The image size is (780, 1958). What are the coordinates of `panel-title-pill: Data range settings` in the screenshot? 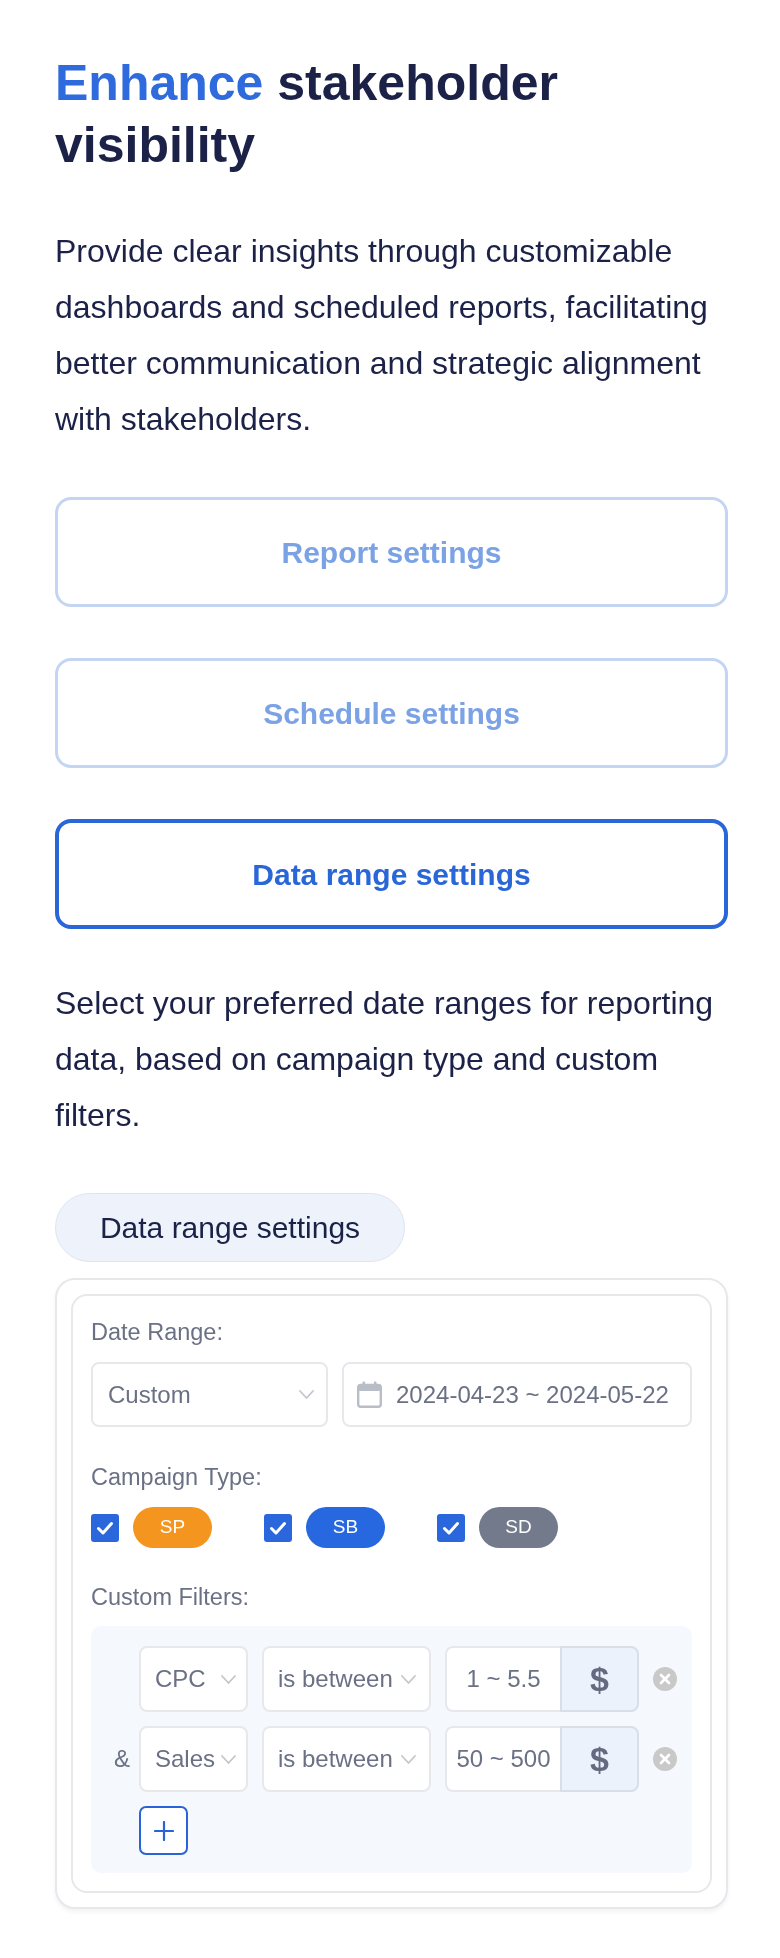 It's located at (230, 1227).